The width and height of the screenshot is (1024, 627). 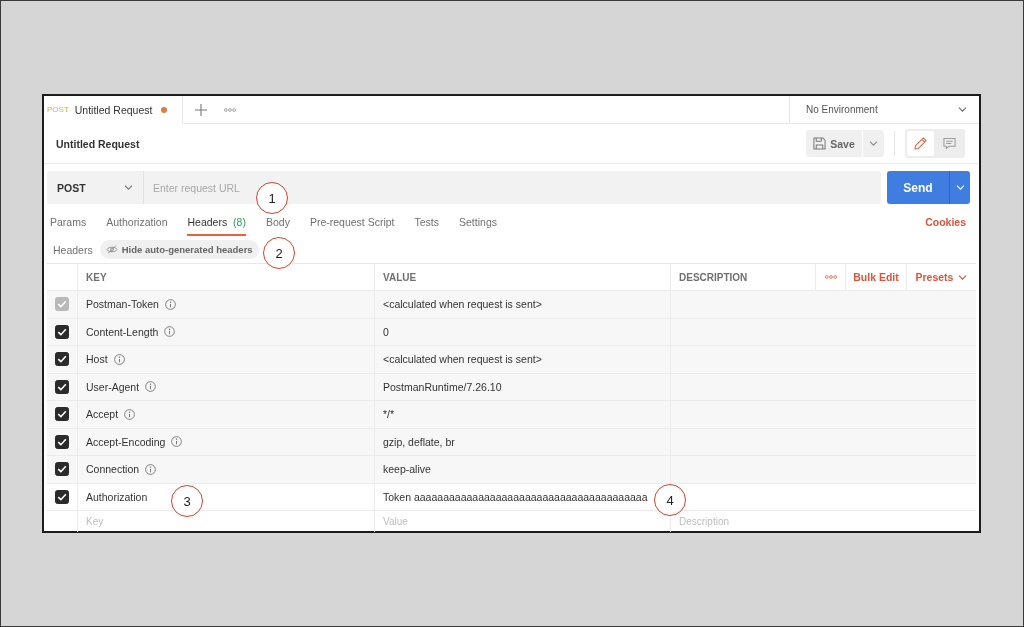 What do you see at coordinates (201, 109) in the screenshot?
I see `plus-icon` at bounding box center [201, 109].